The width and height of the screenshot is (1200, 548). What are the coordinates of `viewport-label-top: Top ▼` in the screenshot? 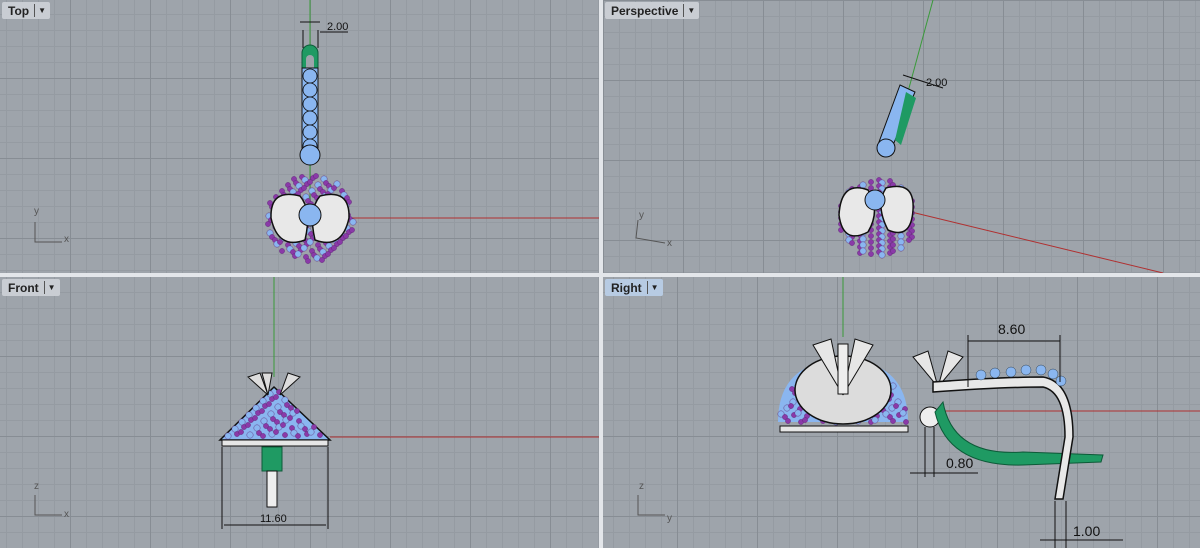 It's located at (26, 10).